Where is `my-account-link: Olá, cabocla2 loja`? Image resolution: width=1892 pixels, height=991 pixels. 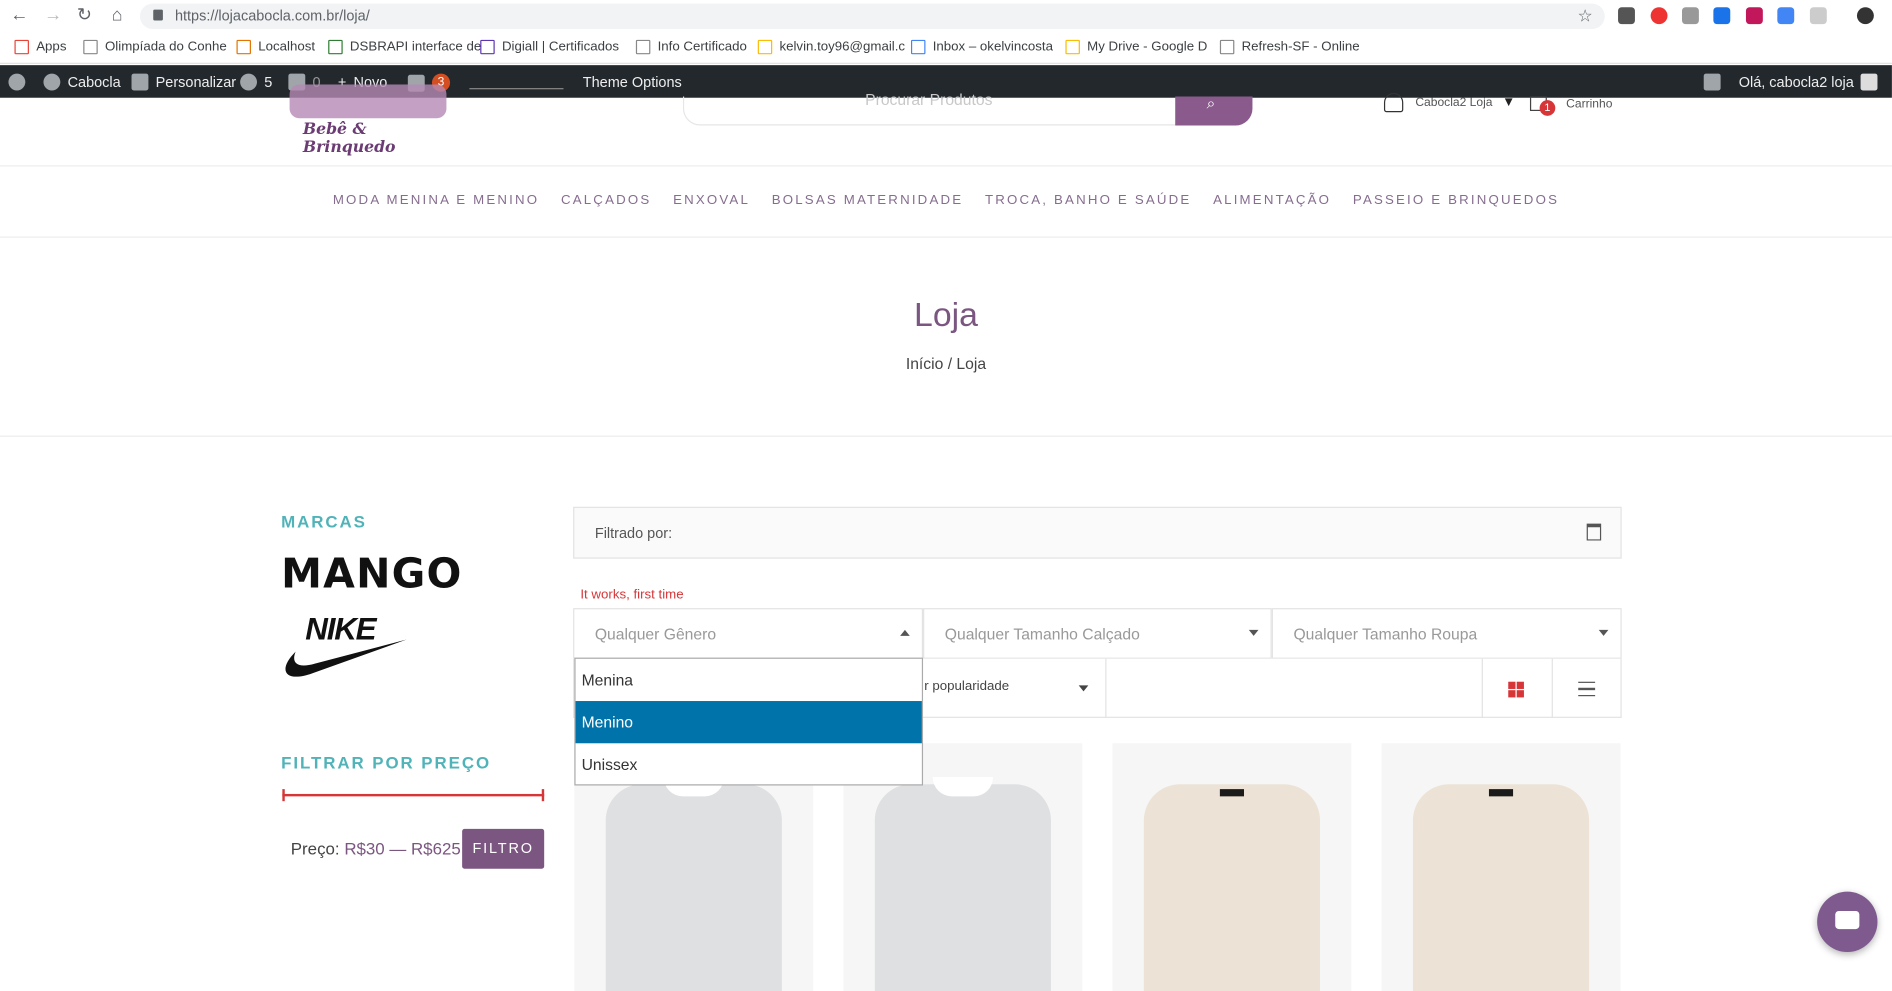 my-account-link: Olá, cabocla2 loja is located at coordinates (1811, 82).